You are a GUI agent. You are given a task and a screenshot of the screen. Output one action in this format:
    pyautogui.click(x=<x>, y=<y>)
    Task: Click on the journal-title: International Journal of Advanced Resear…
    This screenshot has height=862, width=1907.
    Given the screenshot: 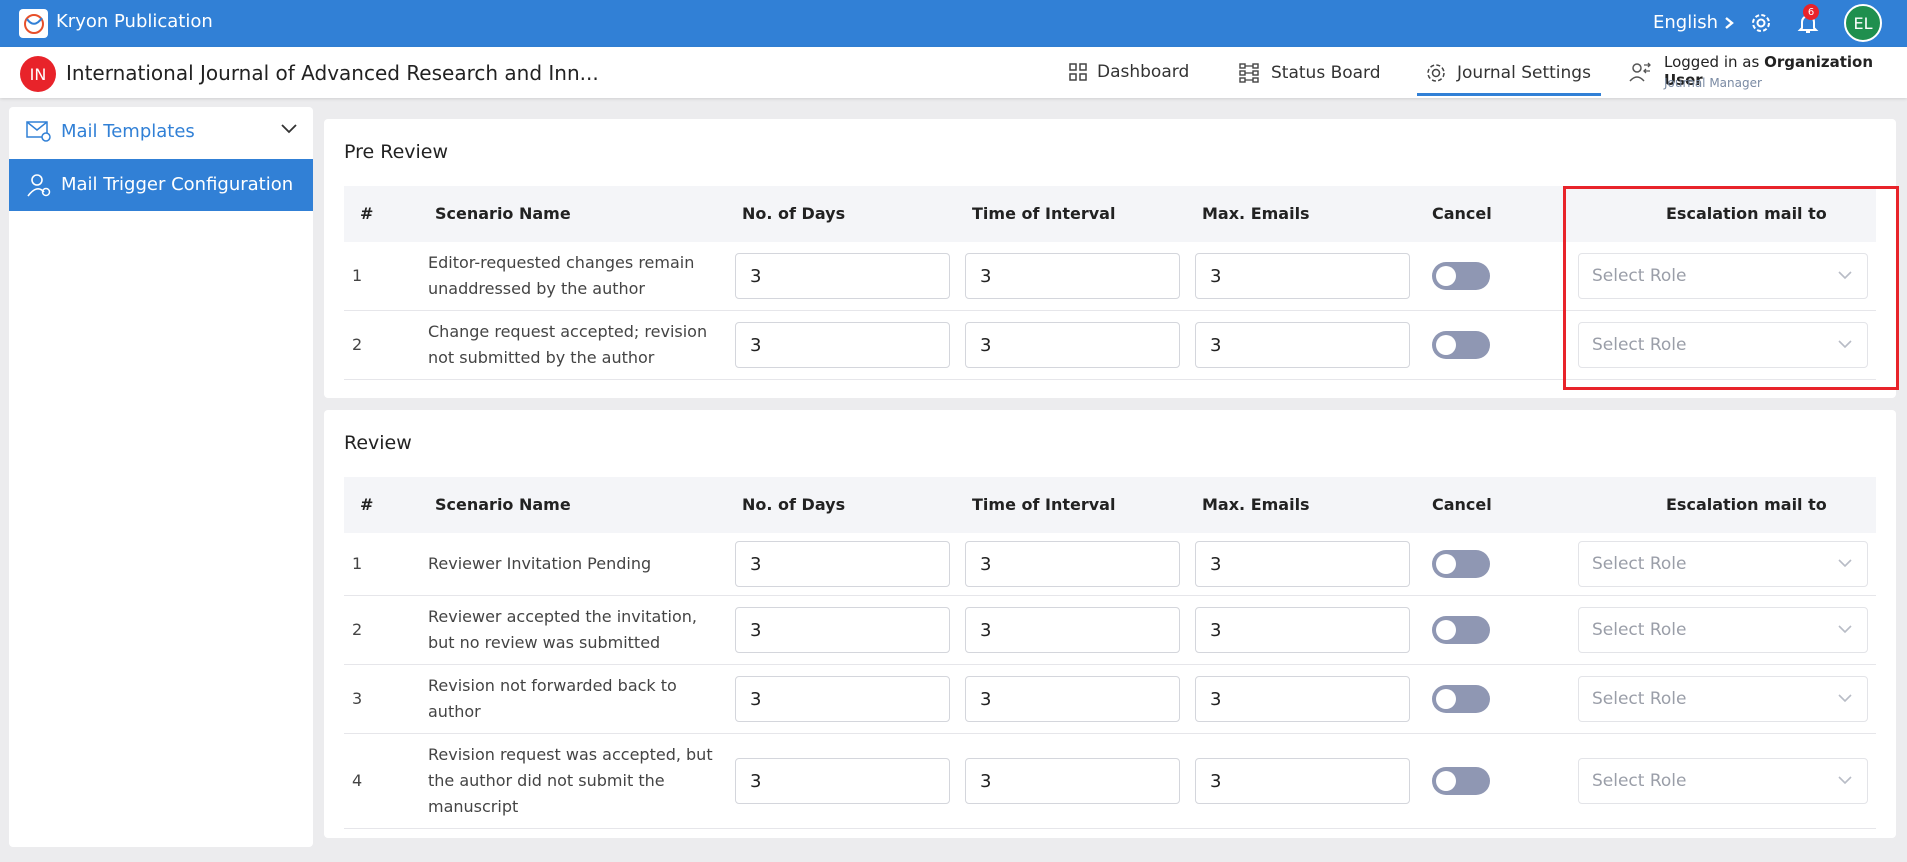 What is the action you would take?
    pyautogui.click(x=332, y=73)
    